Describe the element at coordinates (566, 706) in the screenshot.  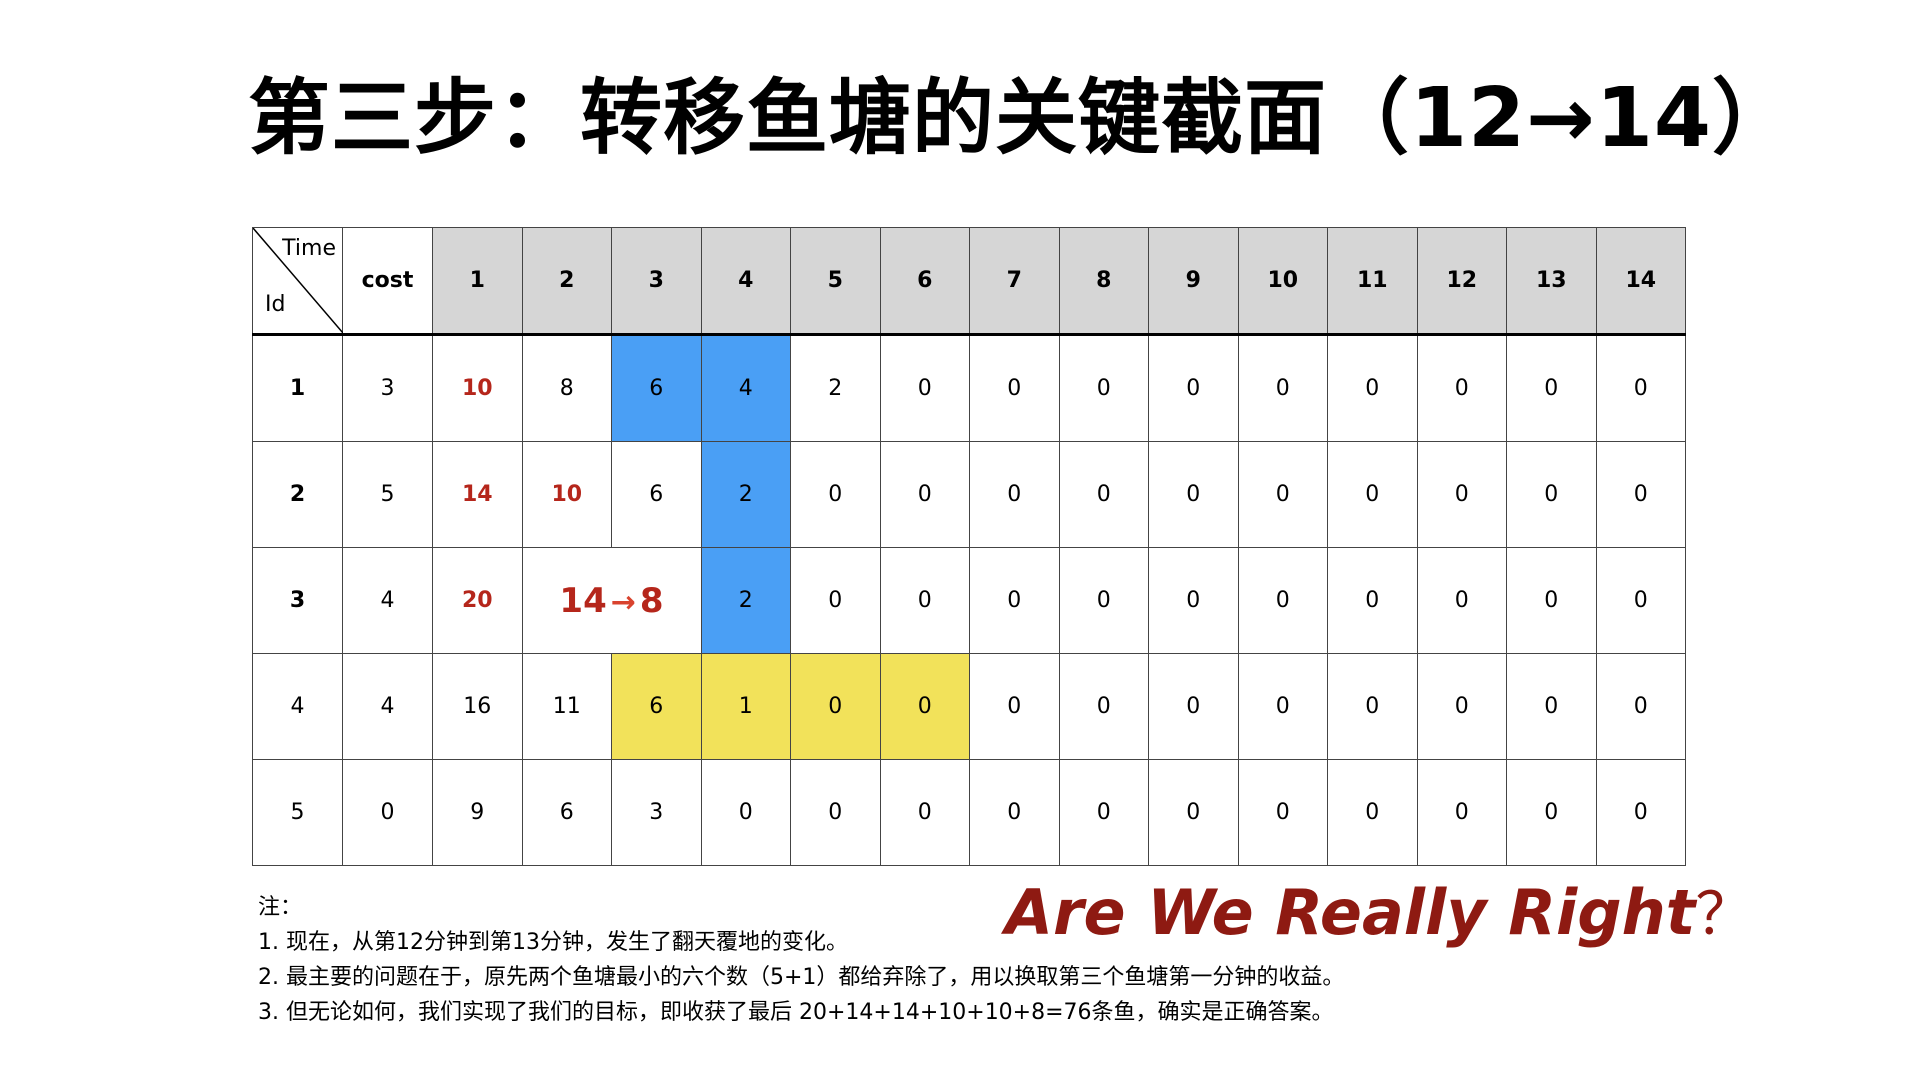
I see `table-cell: 11` at that location.